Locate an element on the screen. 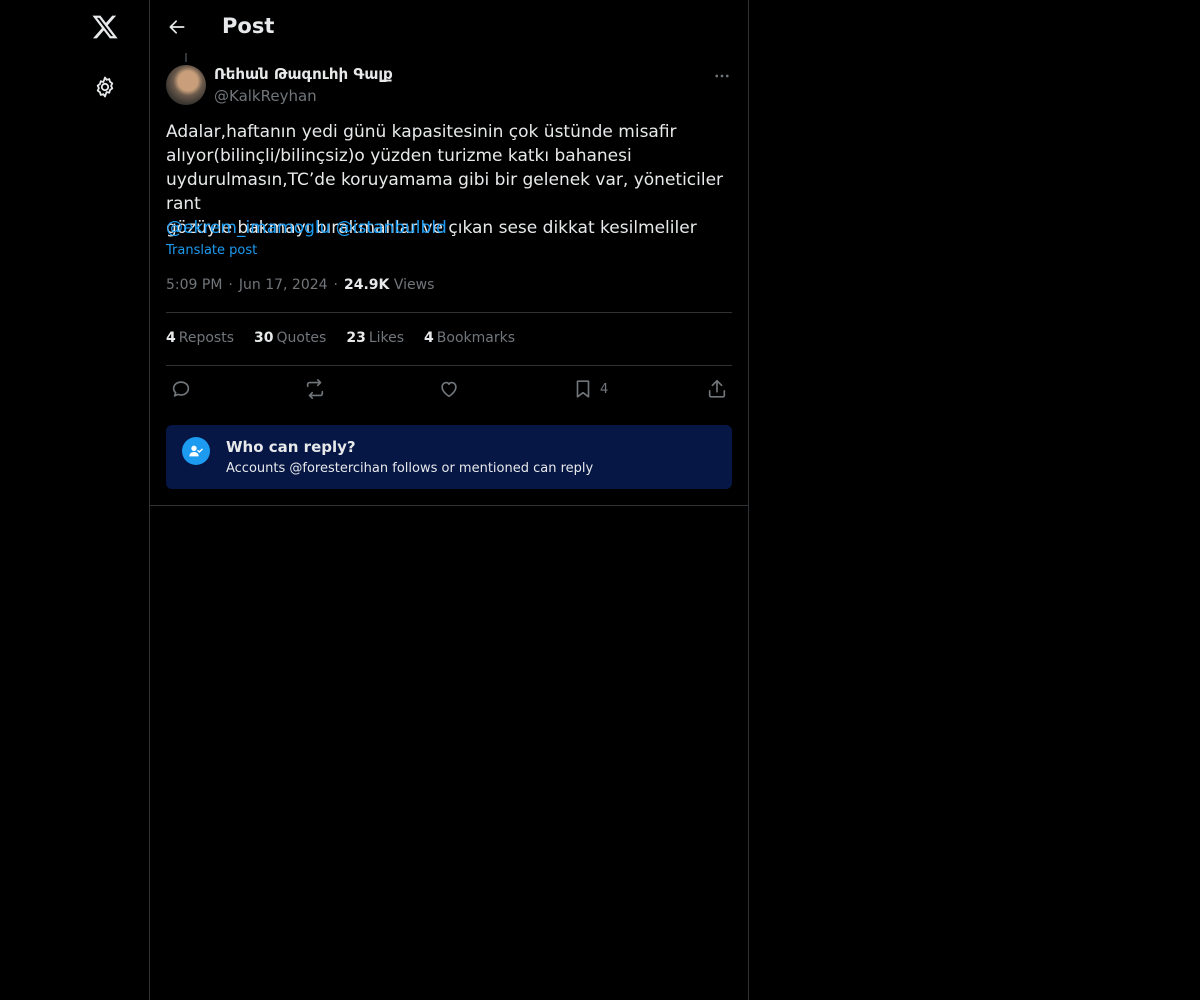 The height and width of the screenshot is (1000, 1200). post-mentions: @ekrem_imamoglu @istanbulbld is located at coordinates (306, 228).